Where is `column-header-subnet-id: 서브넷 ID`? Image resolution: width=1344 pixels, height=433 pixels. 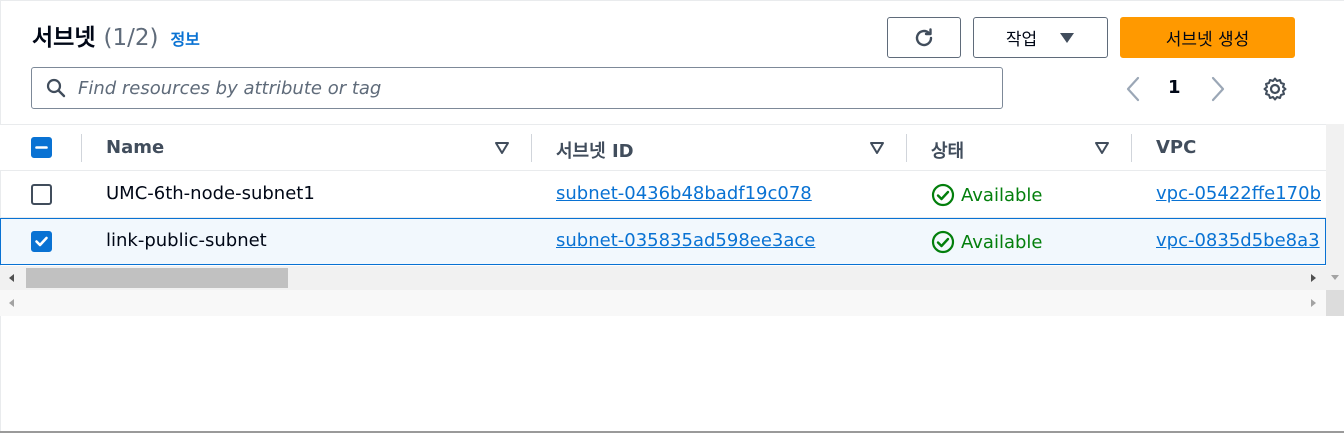 column-header-subnet-id: 서브넷 ID is located at coordinates (595, 150).